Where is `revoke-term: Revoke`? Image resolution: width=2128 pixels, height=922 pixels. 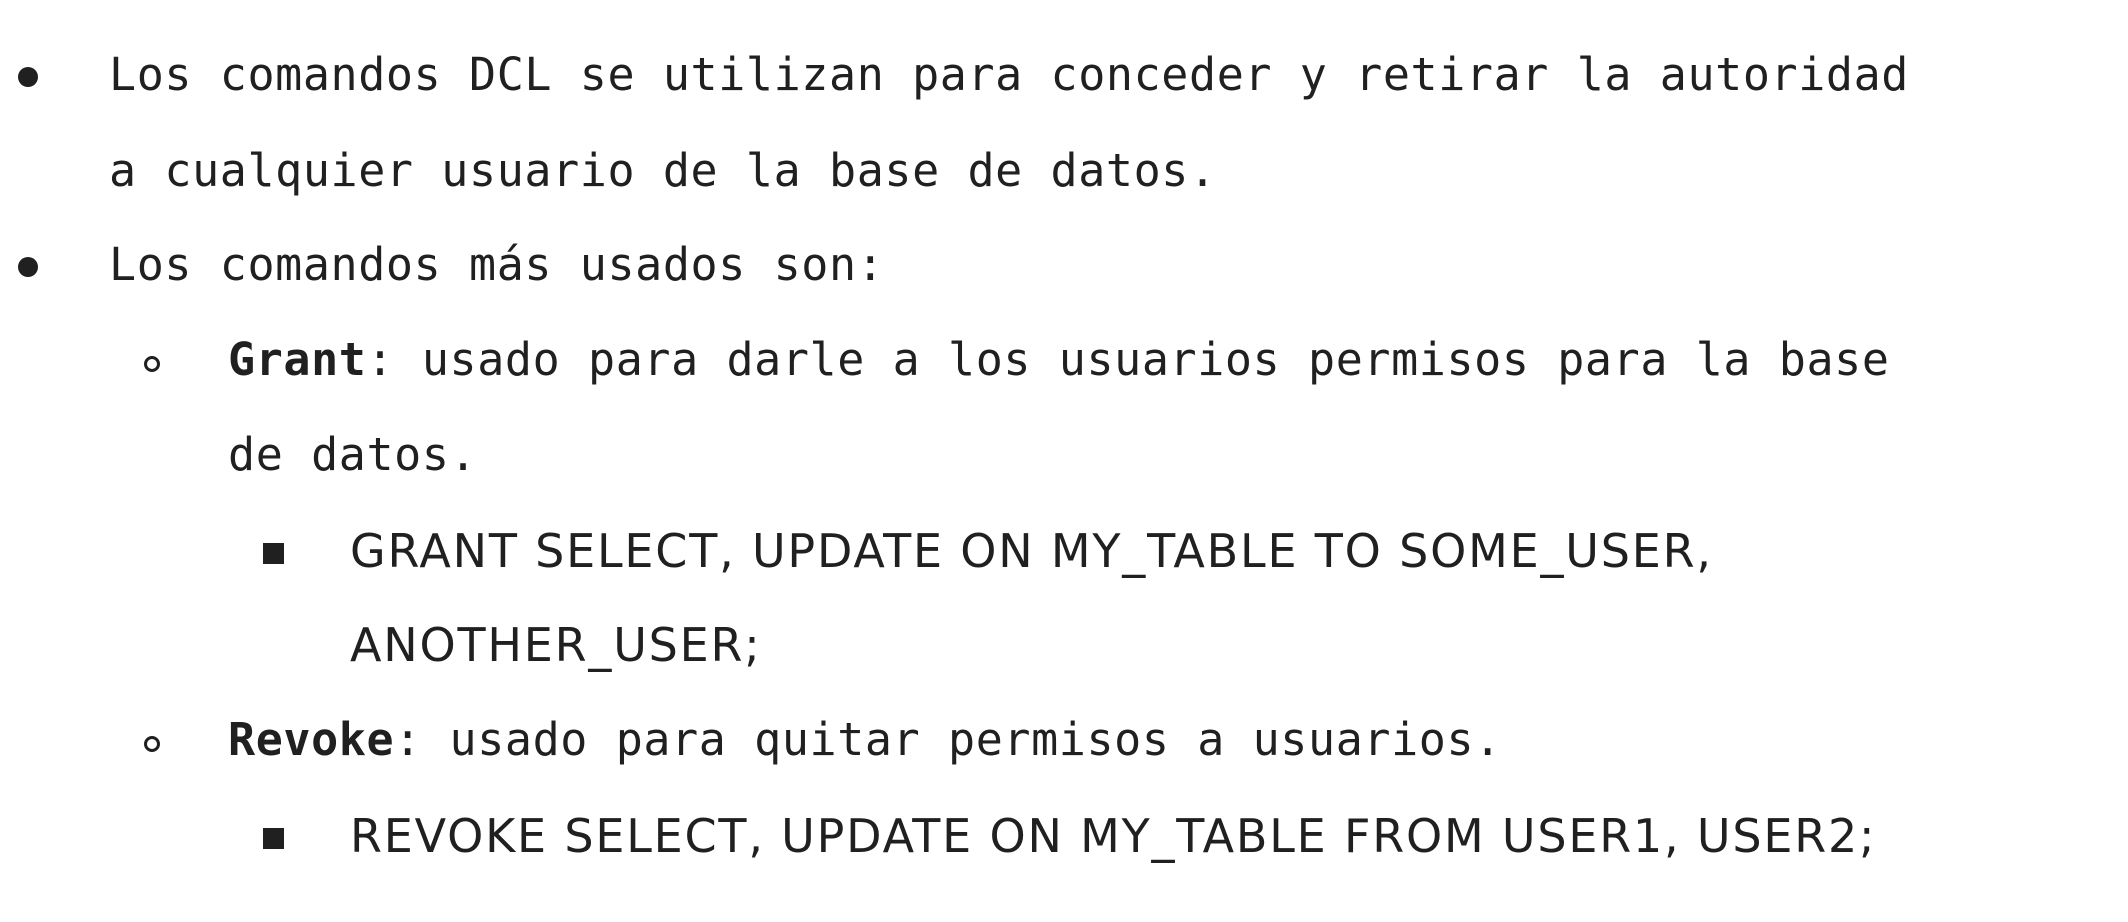
revoke-term: Revoke is located at coordinates (311, 739).